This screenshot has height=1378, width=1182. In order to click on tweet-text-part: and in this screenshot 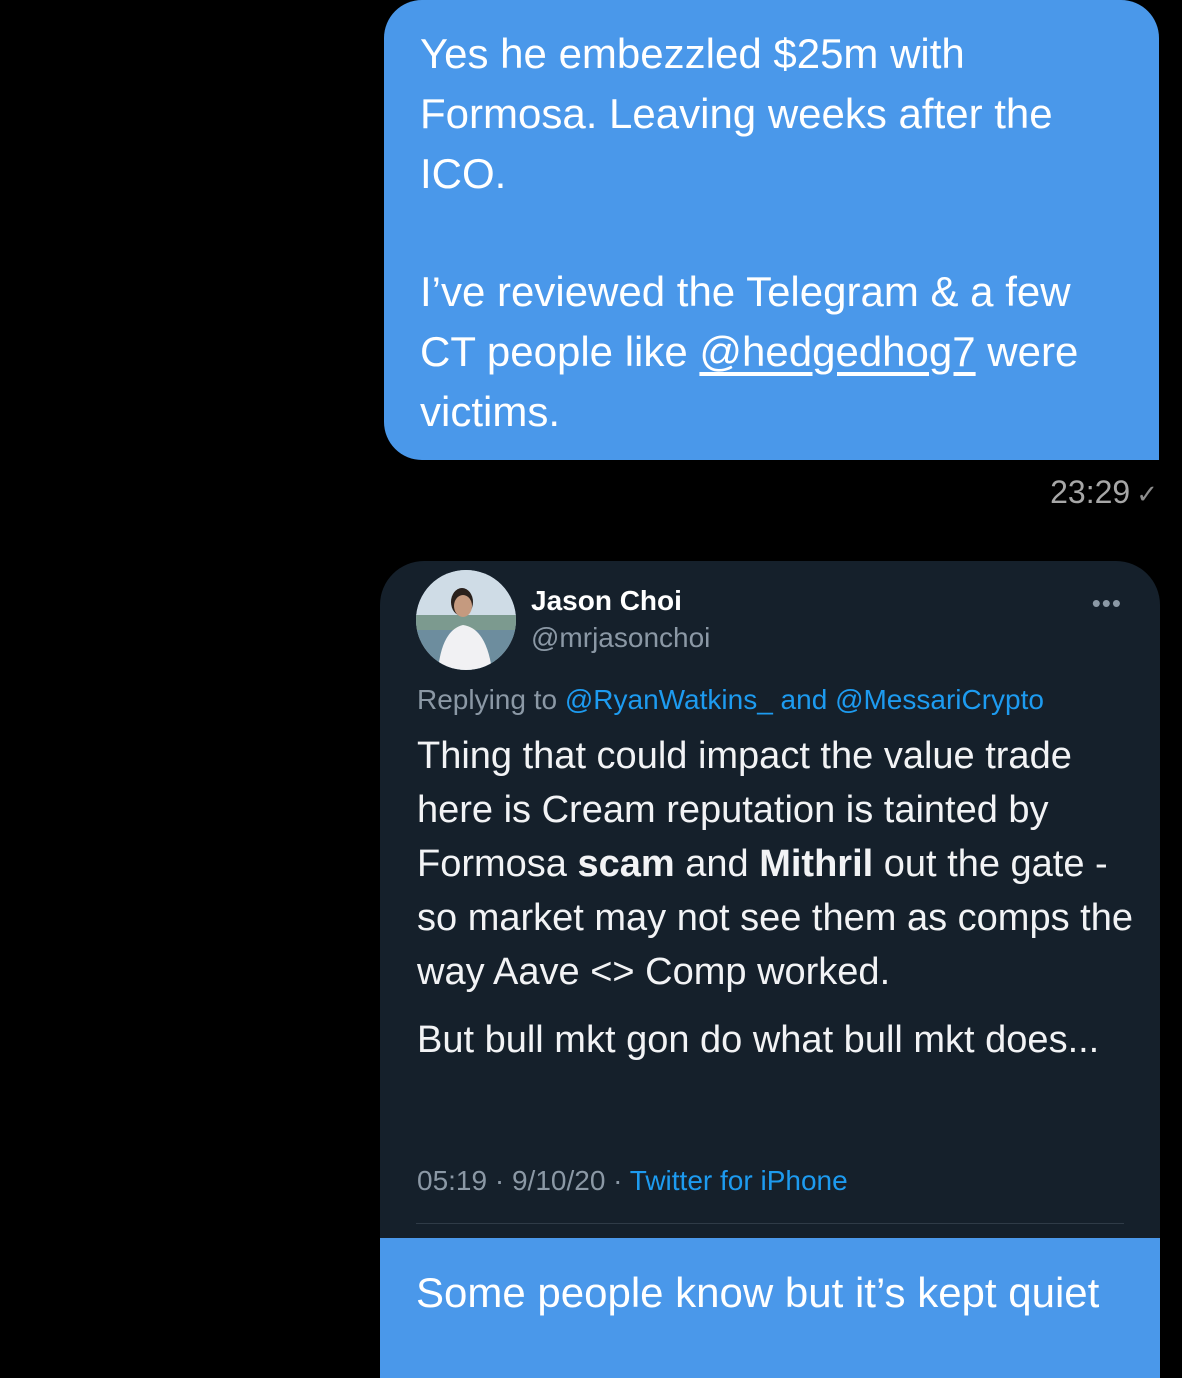, I will do `click(717, 864)`.